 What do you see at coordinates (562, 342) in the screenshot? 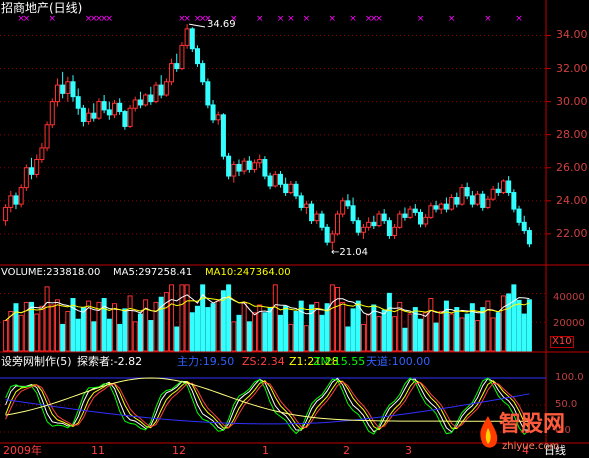
I see `volume-unit-badge: X10` at bounding box center [562, 342].